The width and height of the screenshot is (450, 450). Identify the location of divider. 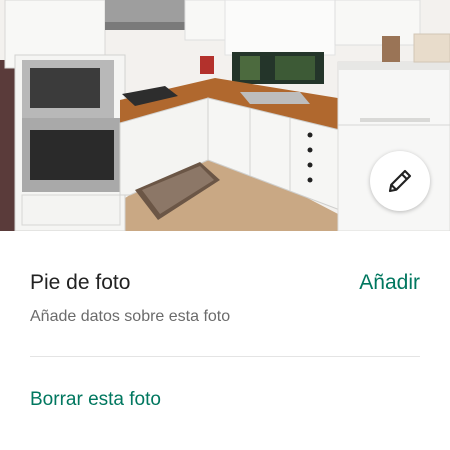
(225, 356).